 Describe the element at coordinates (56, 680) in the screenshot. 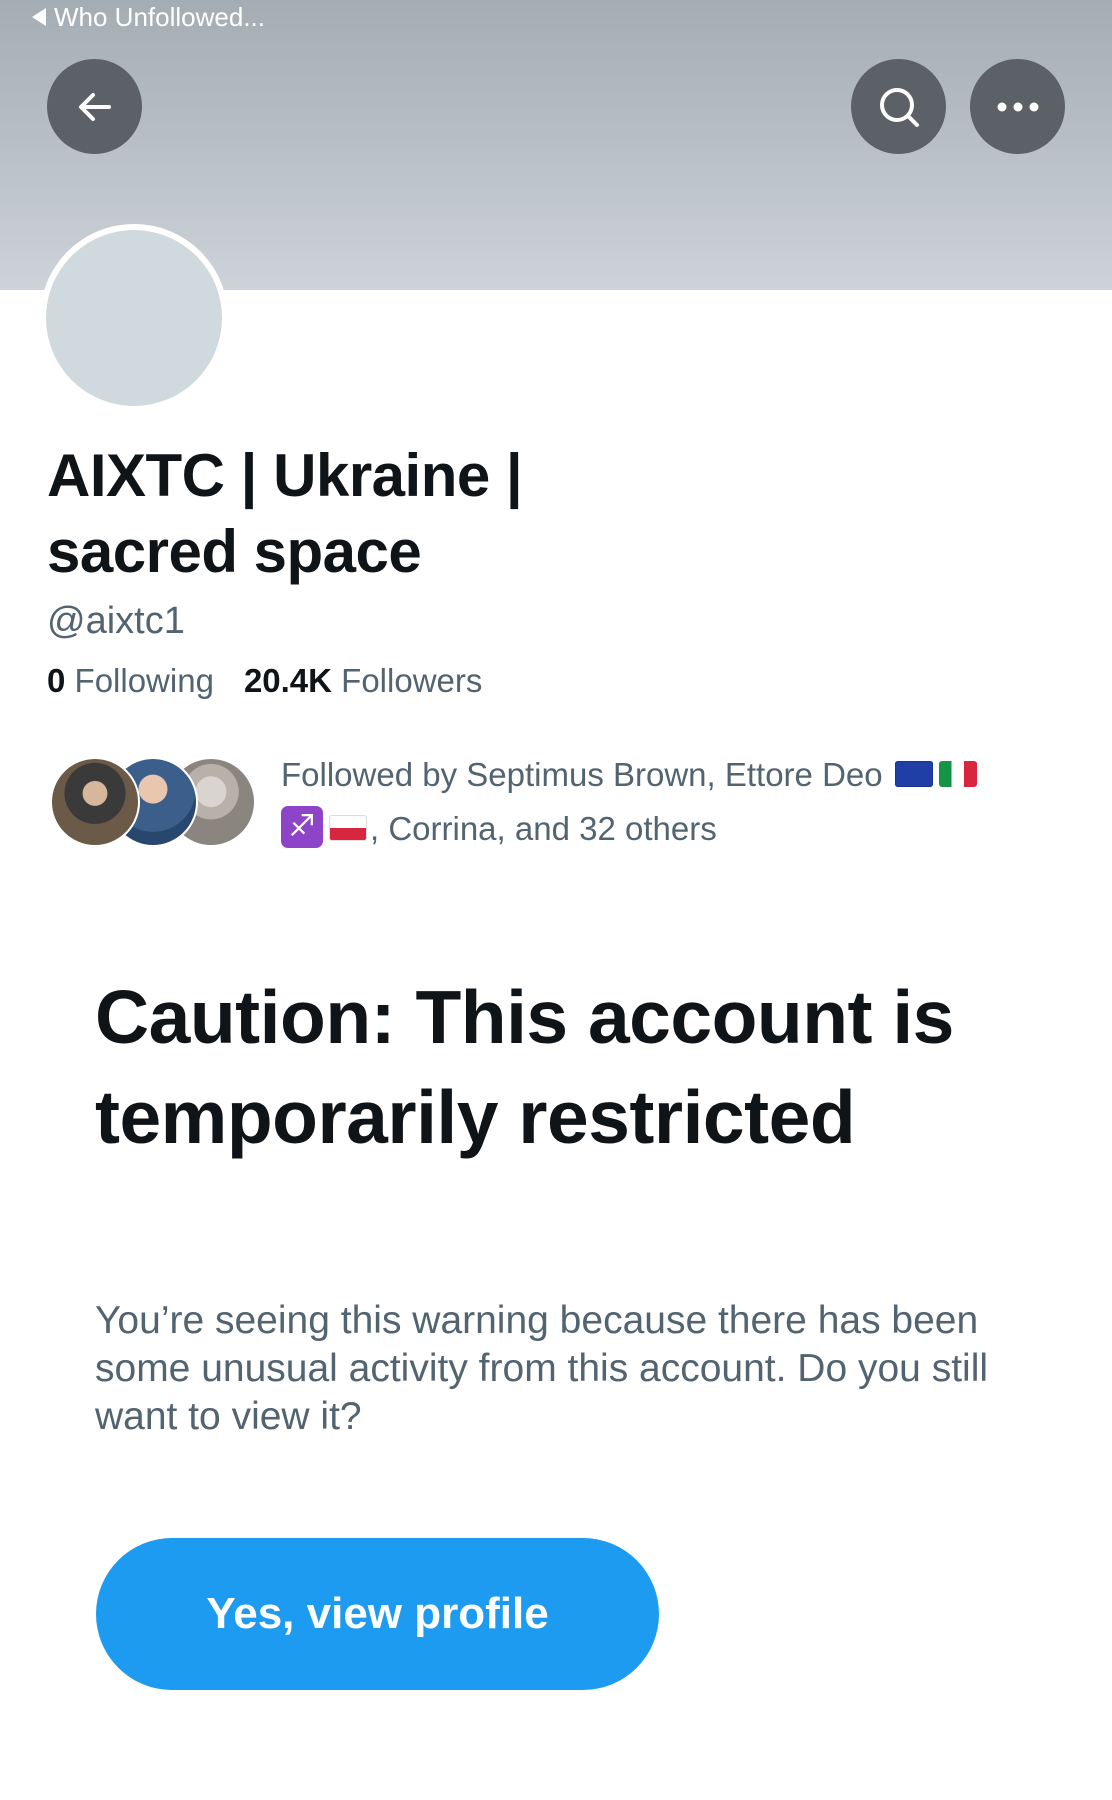

I see `following-count: 0` at that location.